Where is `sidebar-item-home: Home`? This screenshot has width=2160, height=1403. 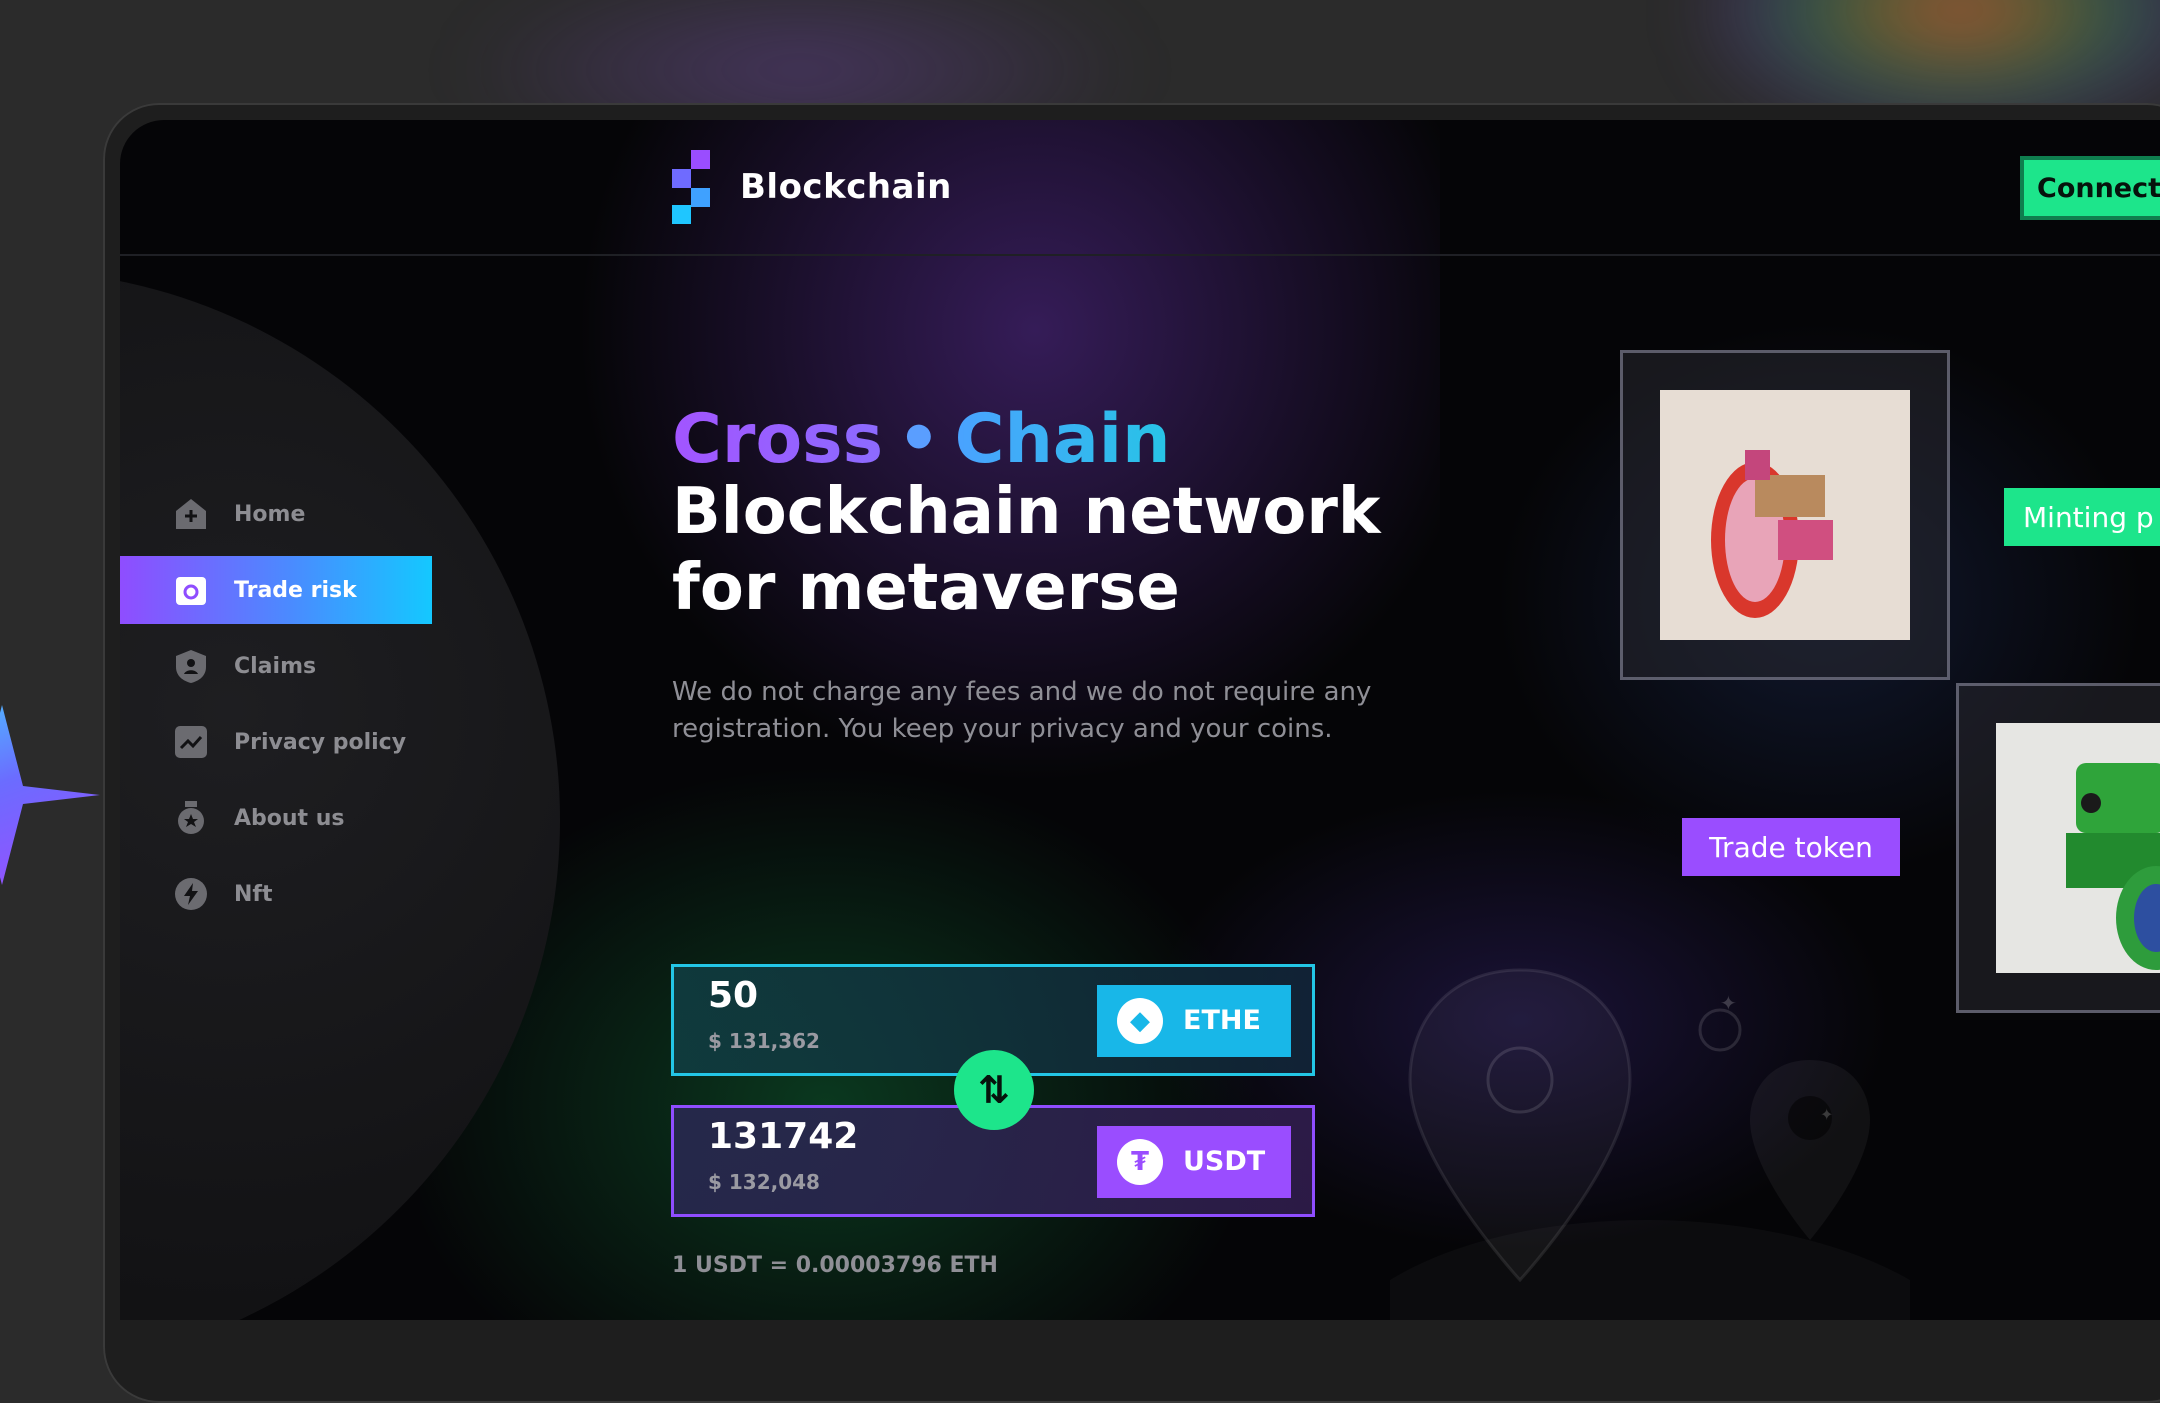
sidebar-item-home: Home is located at coordinates (276, 514).